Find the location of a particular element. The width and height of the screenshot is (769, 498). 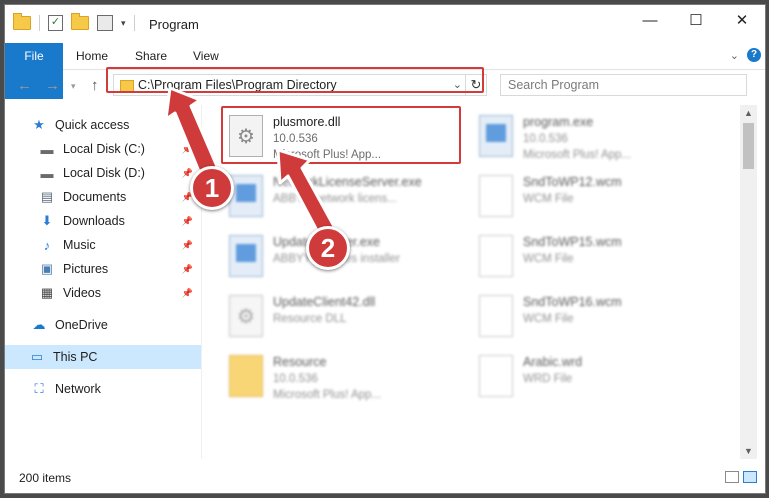

videos-icon: ▦ is located at coordinates (47, 292).